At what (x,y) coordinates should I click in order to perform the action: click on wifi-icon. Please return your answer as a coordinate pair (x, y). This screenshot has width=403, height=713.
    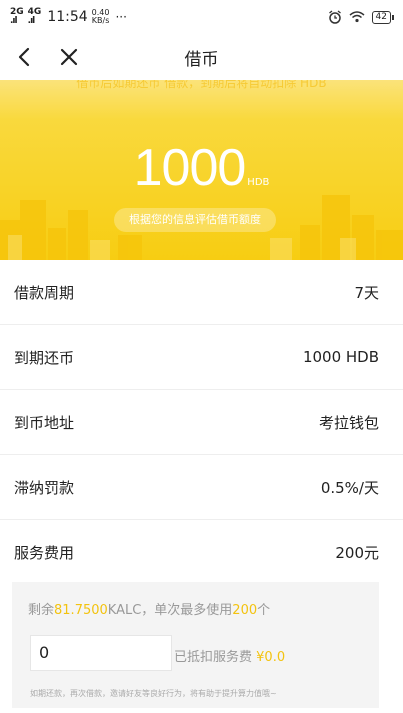
    Looking at the image, I should click on (357, 17).